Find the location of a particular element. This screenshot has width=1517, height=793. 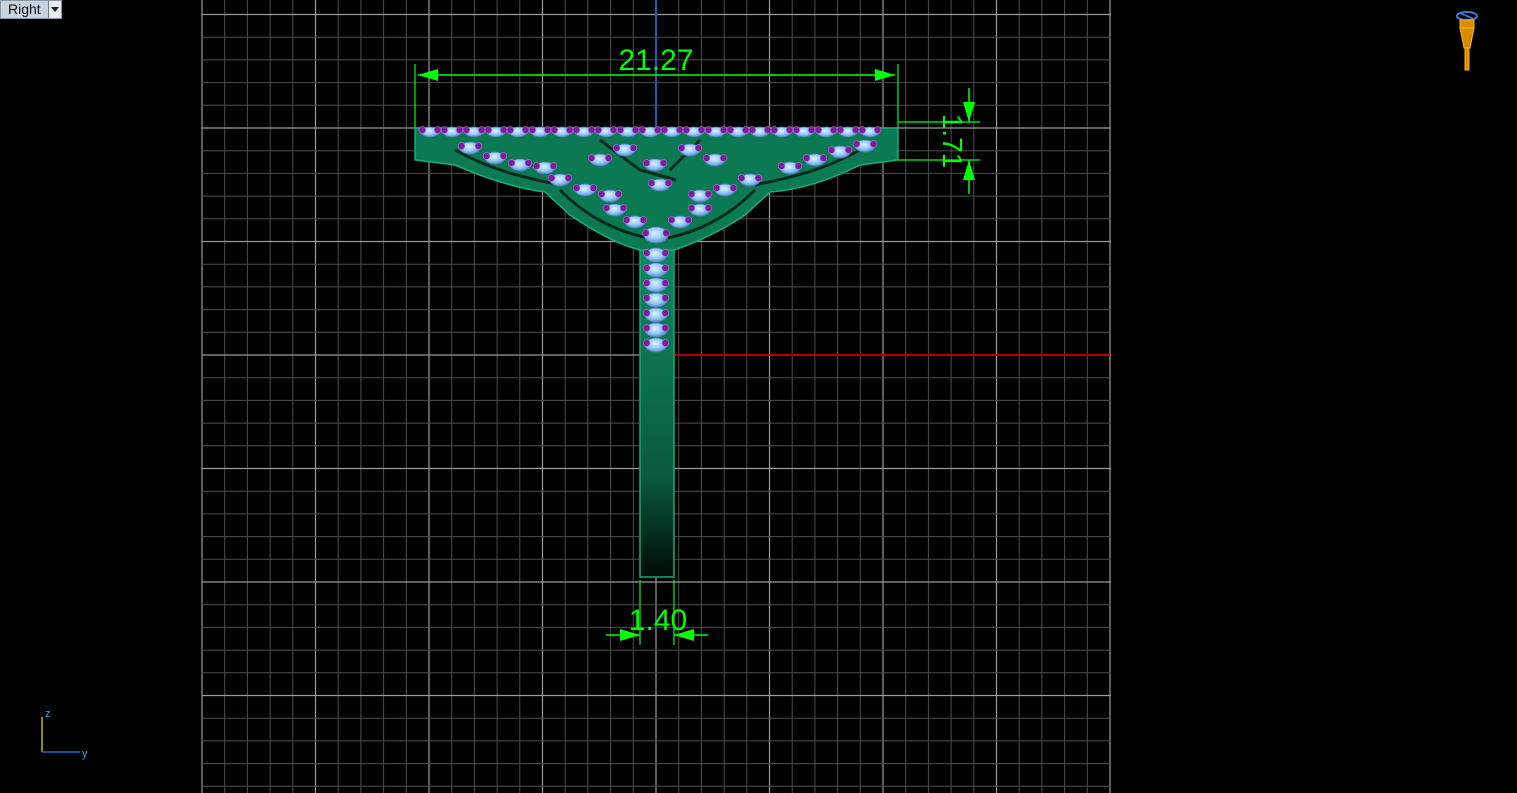

axis-y-label: y is located at coordinates (85, 754).